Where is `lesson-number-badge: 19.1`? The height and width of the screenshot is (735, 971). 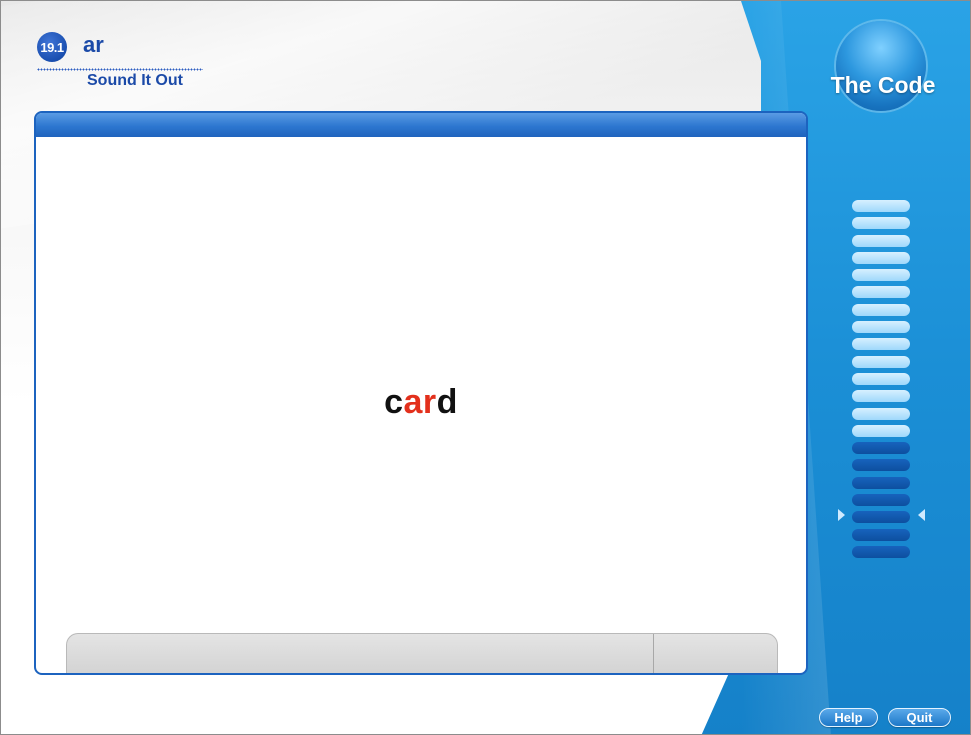
lesson-number-badge: 19.1 is located at coordinates (52, 47).